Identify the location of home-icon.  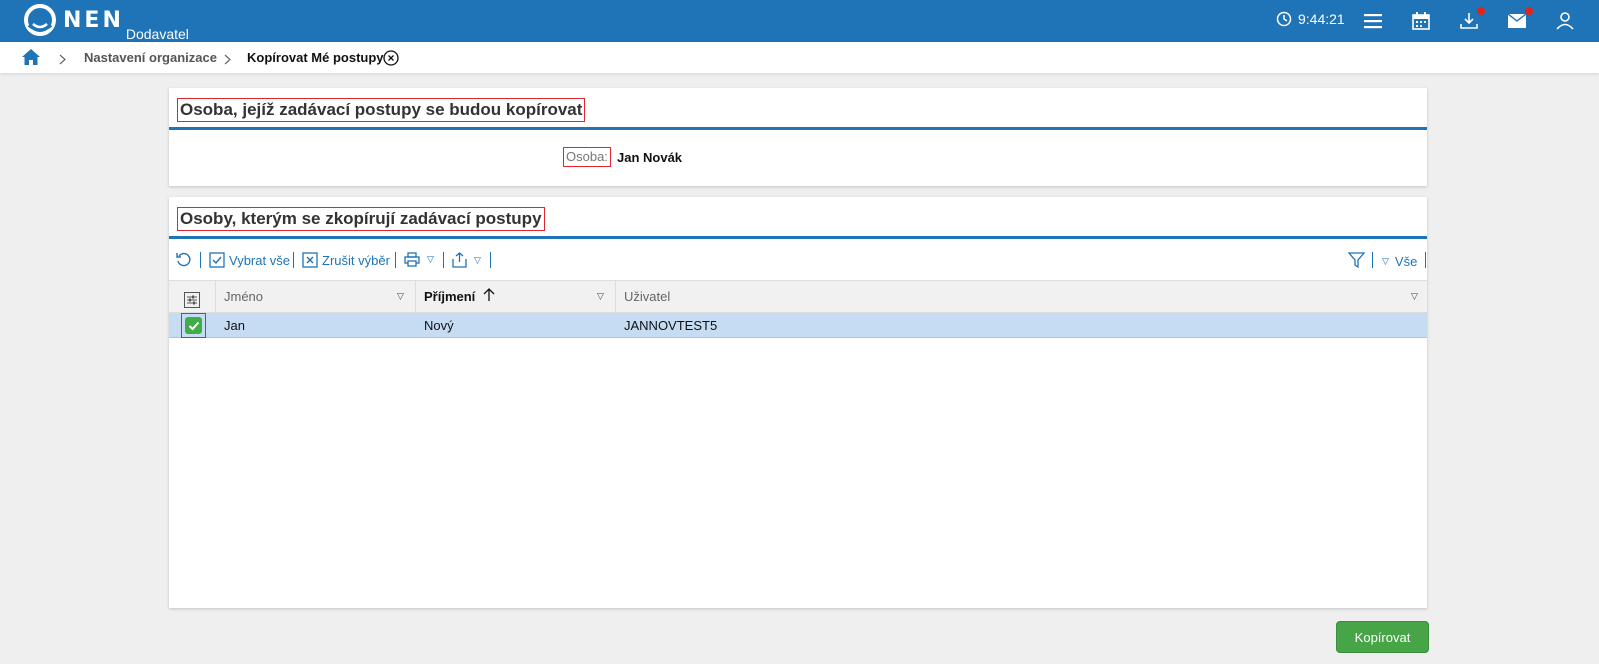
(31, 59).